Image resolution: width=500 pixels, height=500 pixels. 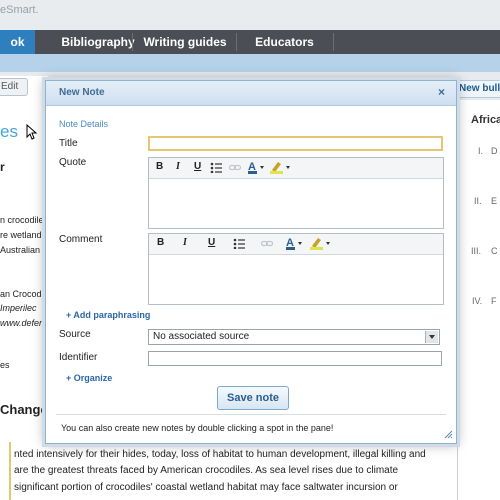 I want to click on quote-toolbar: B I U A, so click(x=296, y=168).